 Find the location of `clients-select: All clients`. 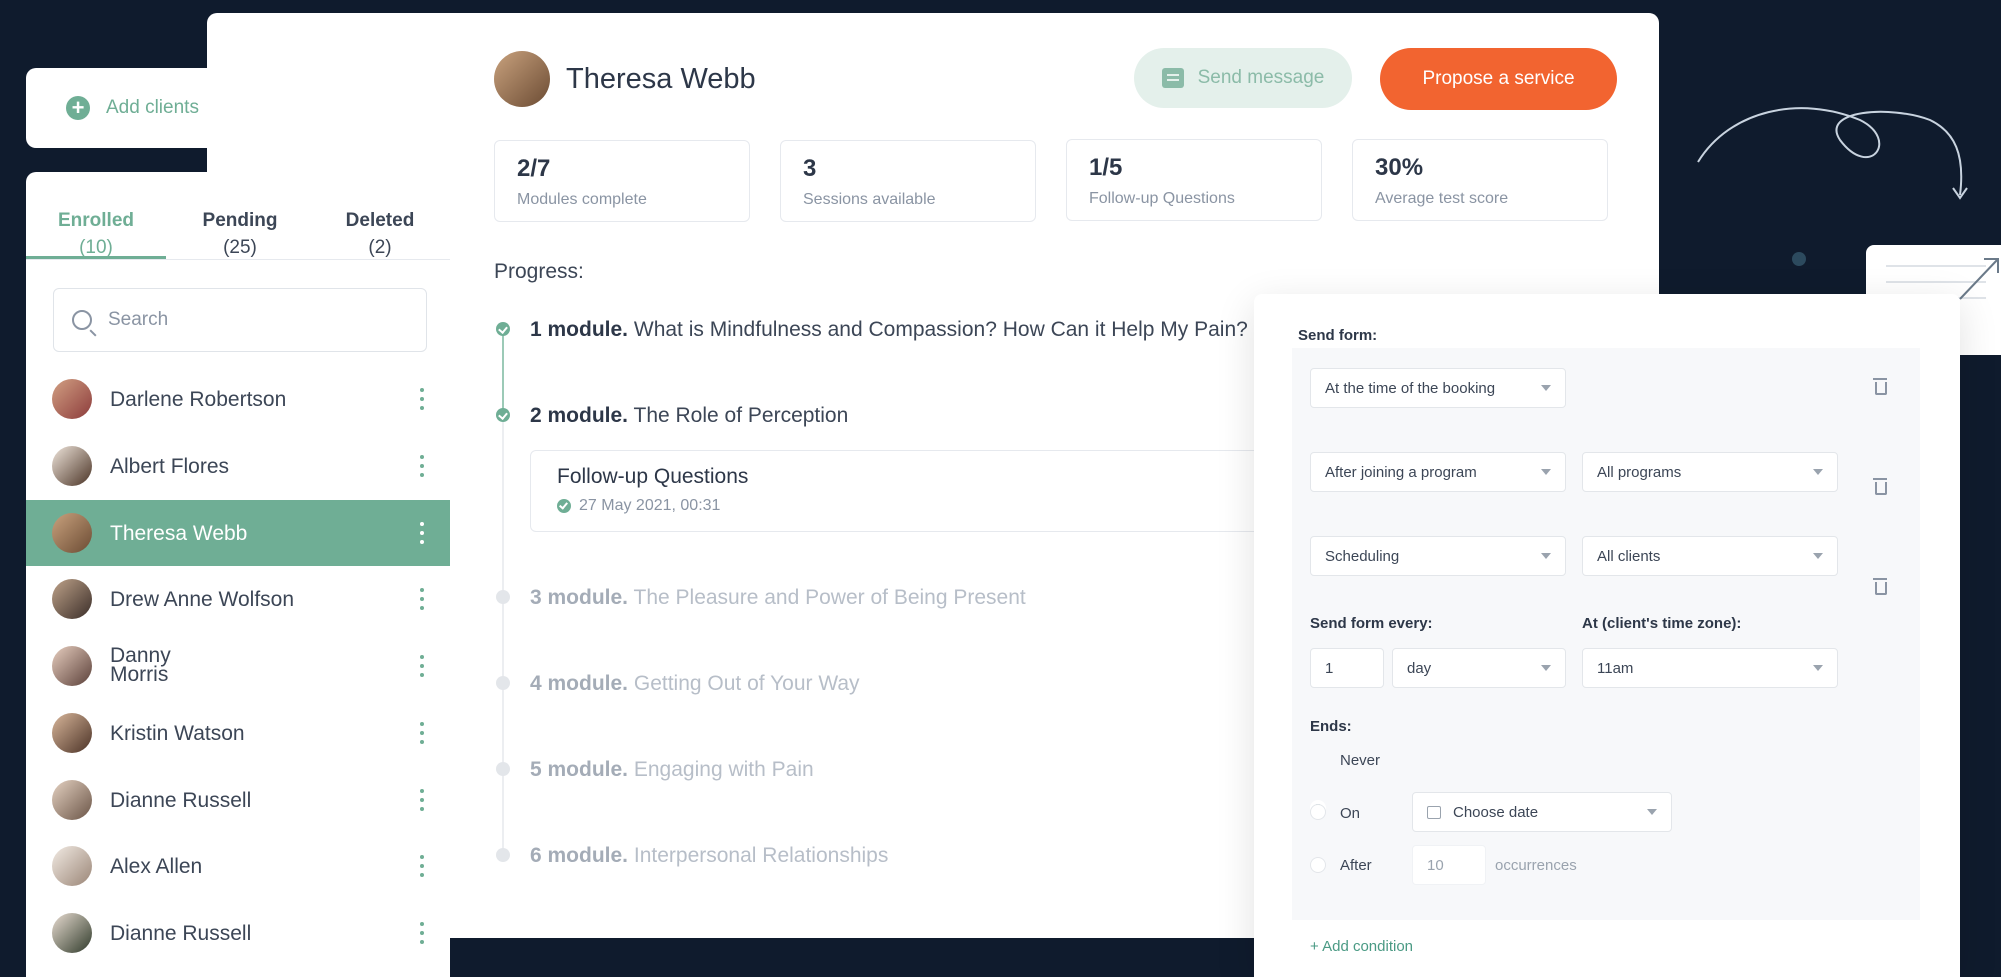

clients-select: All clients is located at coordinates (1710, 556).